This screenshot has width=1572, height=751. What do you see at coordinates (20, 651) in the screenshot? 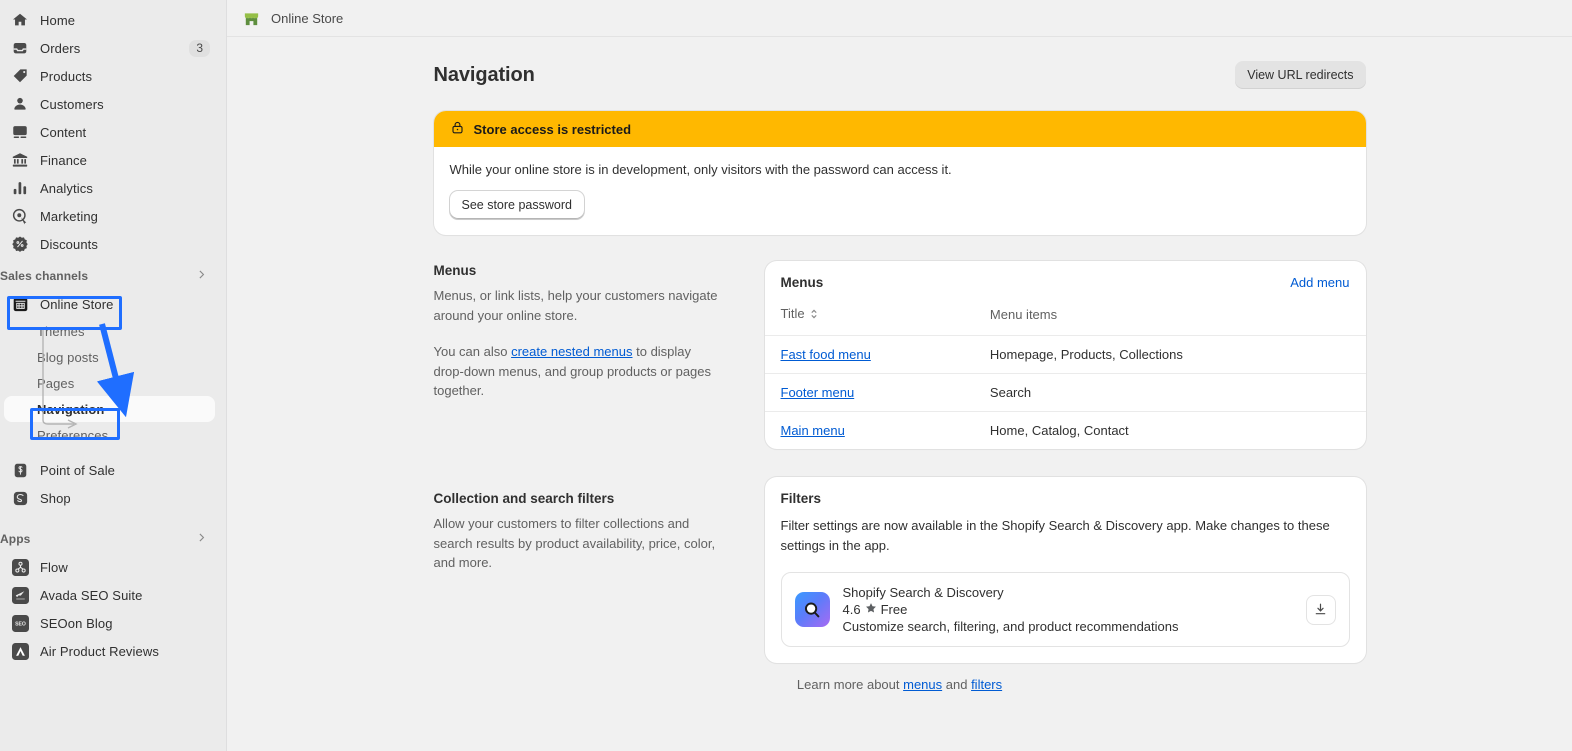
I see `air-reviews-app-icon` at bounding box center [20, 651].